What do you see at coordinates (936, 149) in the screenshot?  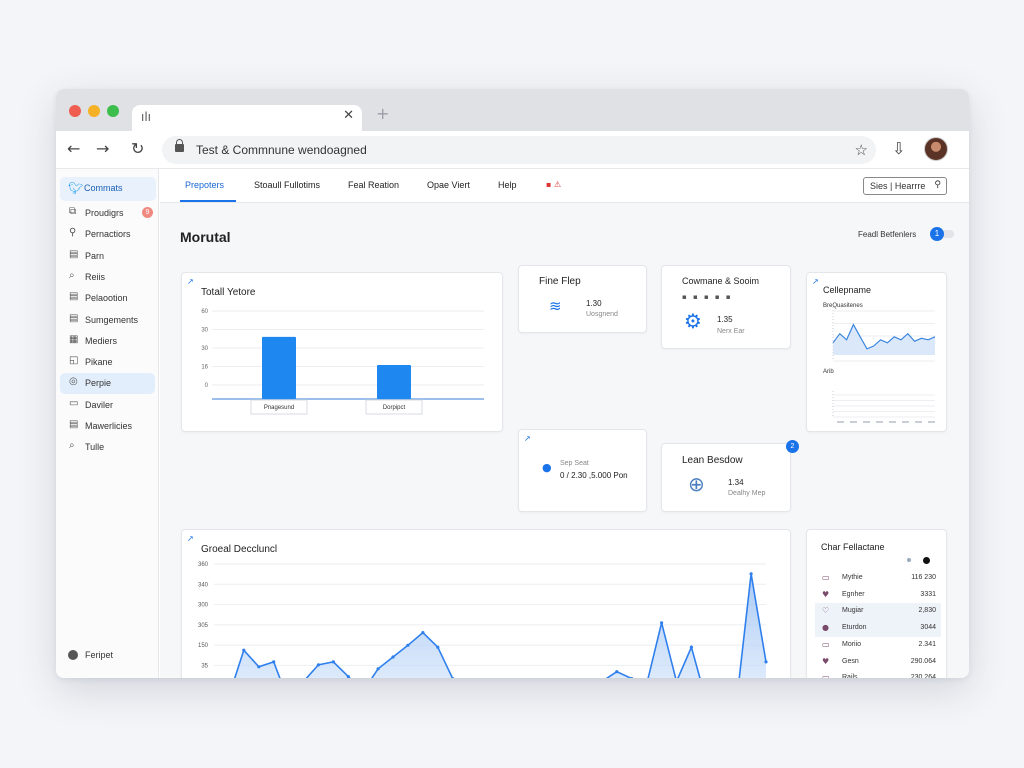 I see `profile-avatar` at bounding box center [936, 149].